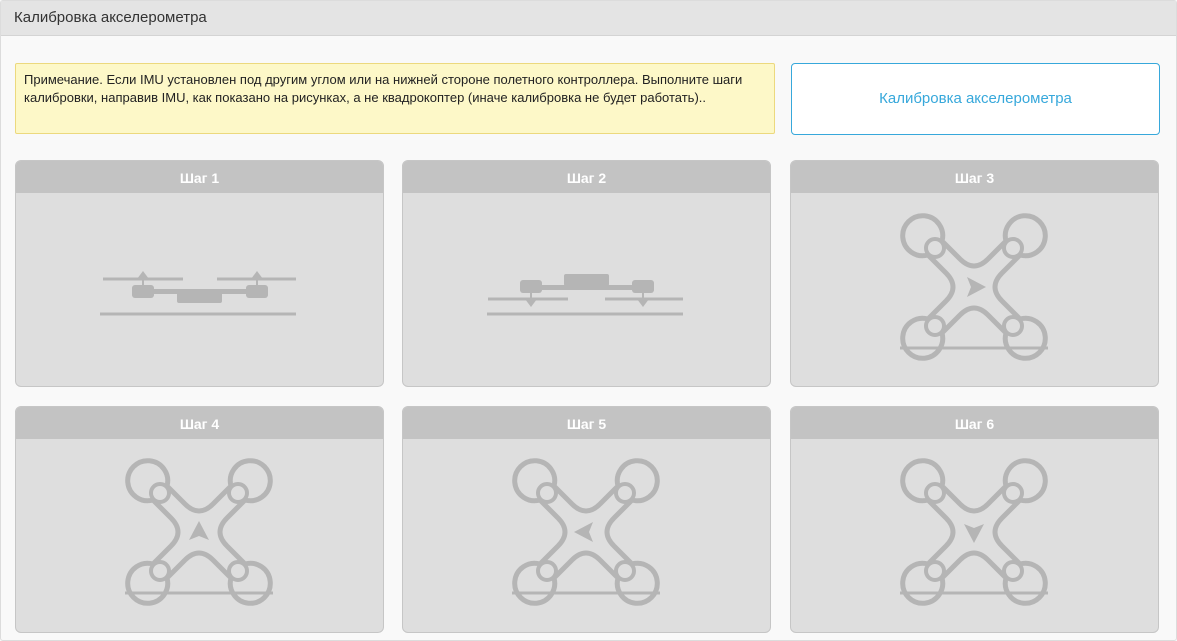 The width and height of the screenshot is (1177, 641). I want to click on step-title: Шаг 2, so click(586, 177).